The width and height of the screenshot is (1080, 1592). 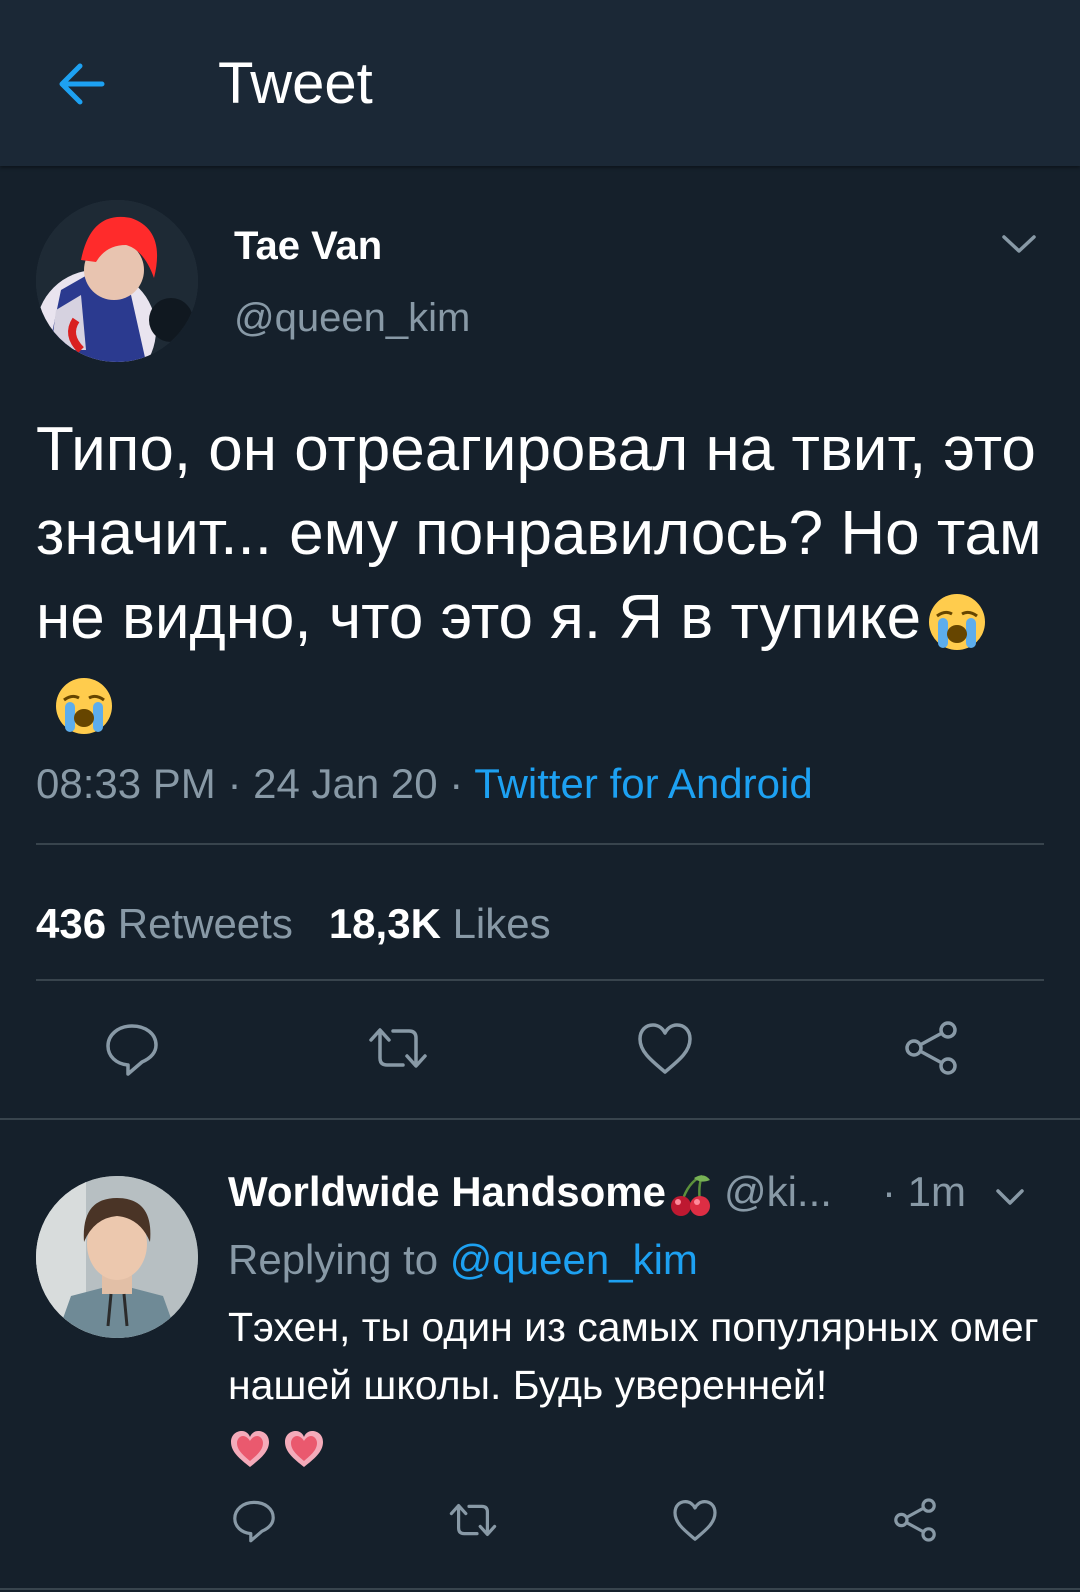 I want to click on reply-like-button, so click(x=695, y=1522).